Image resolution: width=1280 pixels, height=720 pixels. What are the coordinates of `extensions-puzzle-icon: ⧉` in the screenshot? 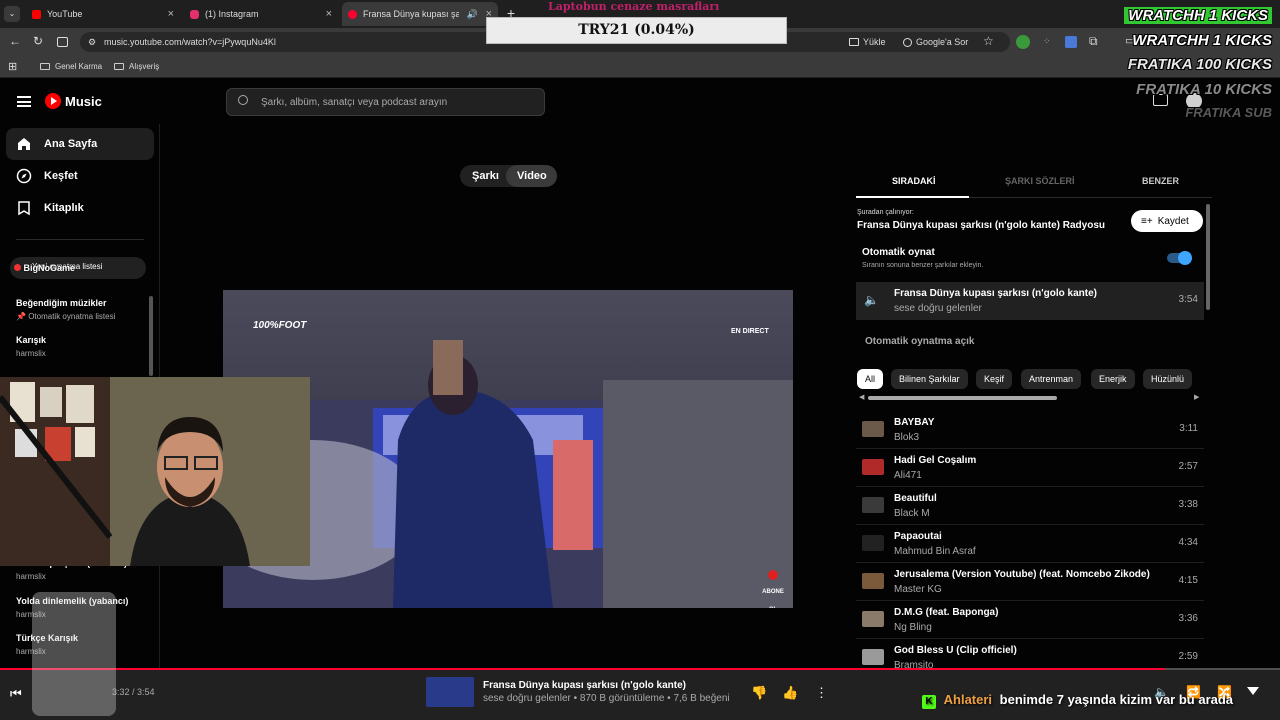 It's located at (1093, 41).